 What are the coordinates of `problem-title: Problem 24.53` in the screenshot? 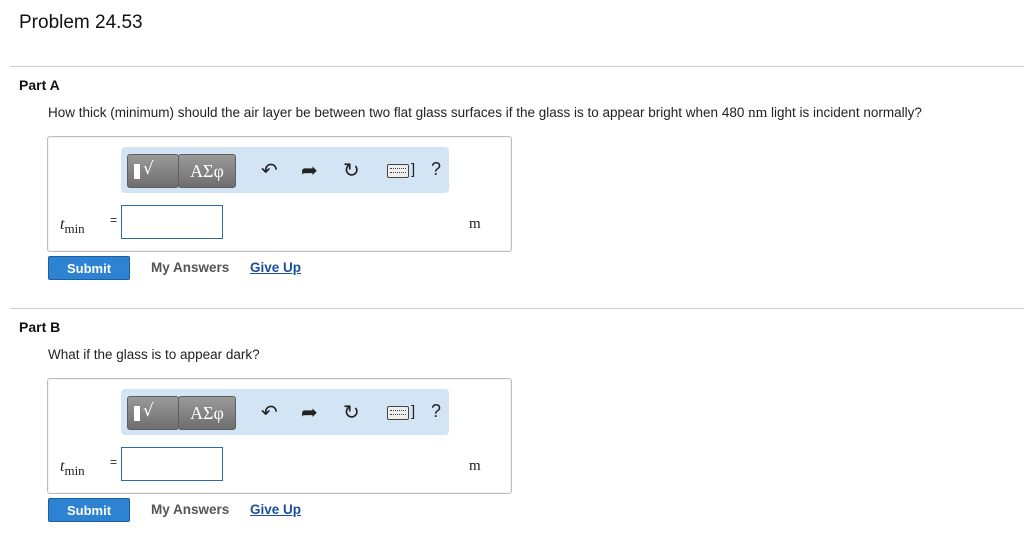 It's located at (81, 22).